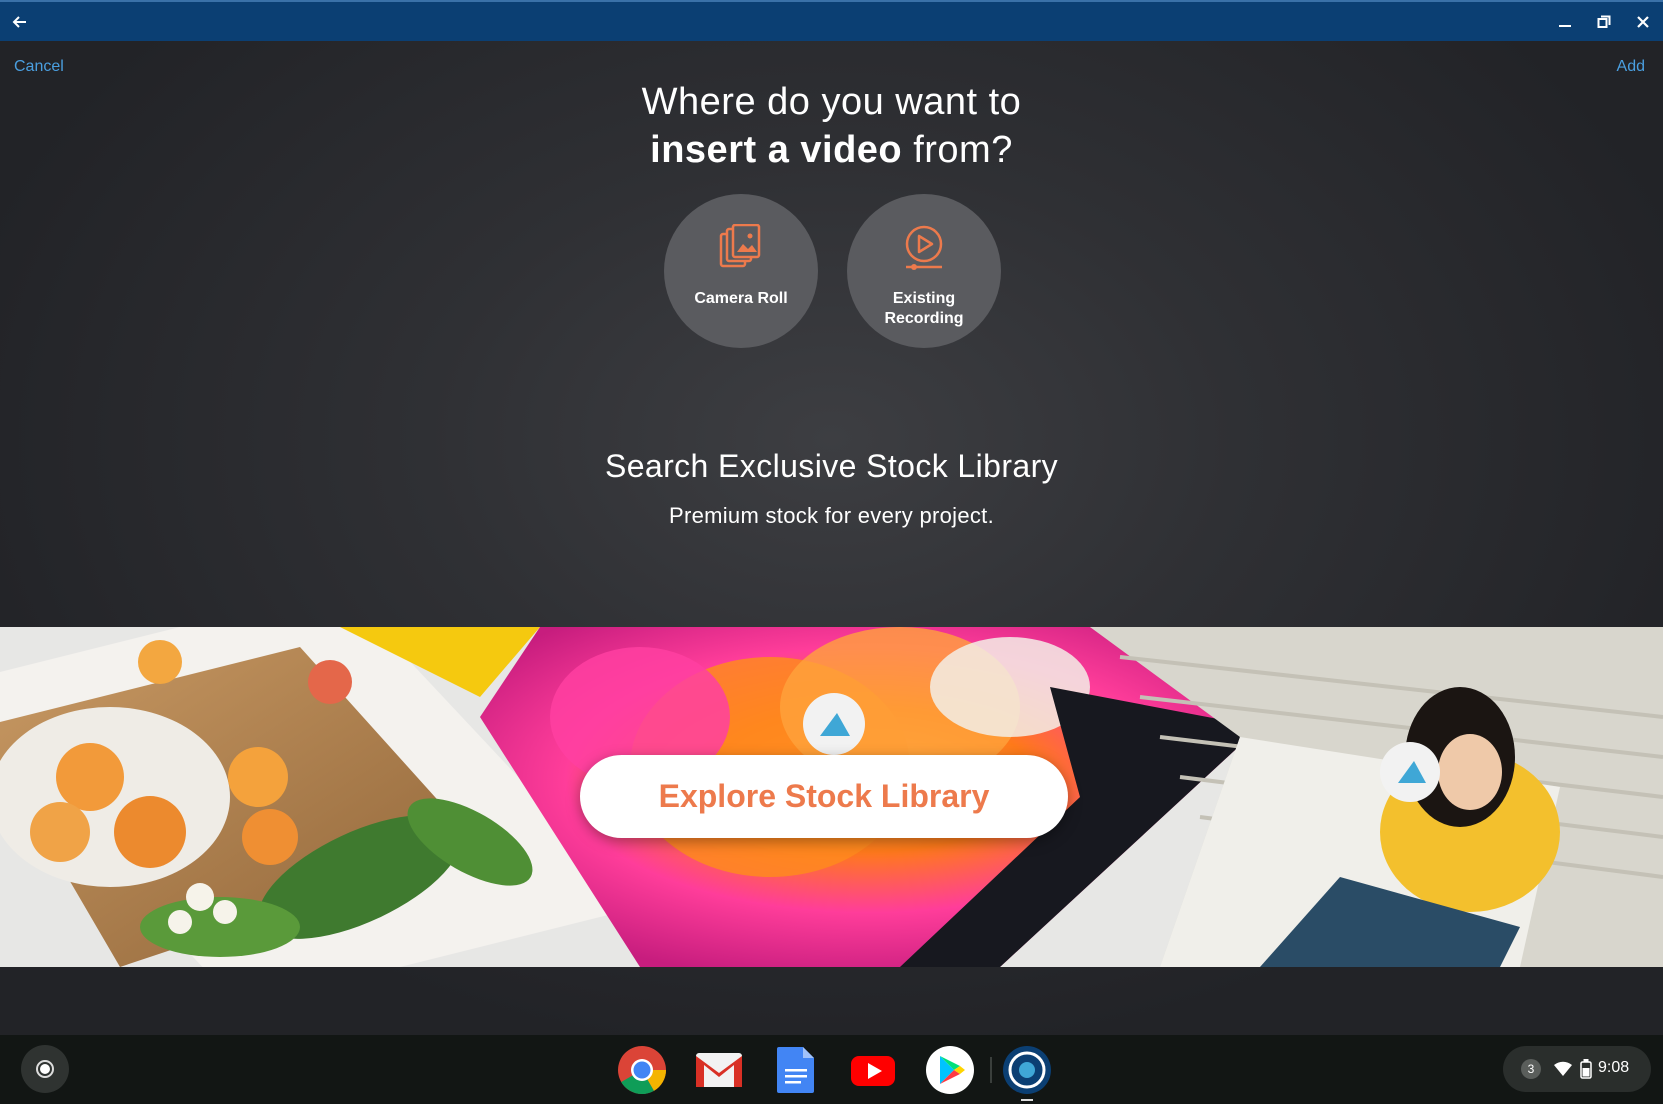 This screenshot has height=1104, width=1663. What do you see at coordinates (831, 102) in the screenshot?
I see `title-line-1: Where do you want to` at bounding box center [831, 102].